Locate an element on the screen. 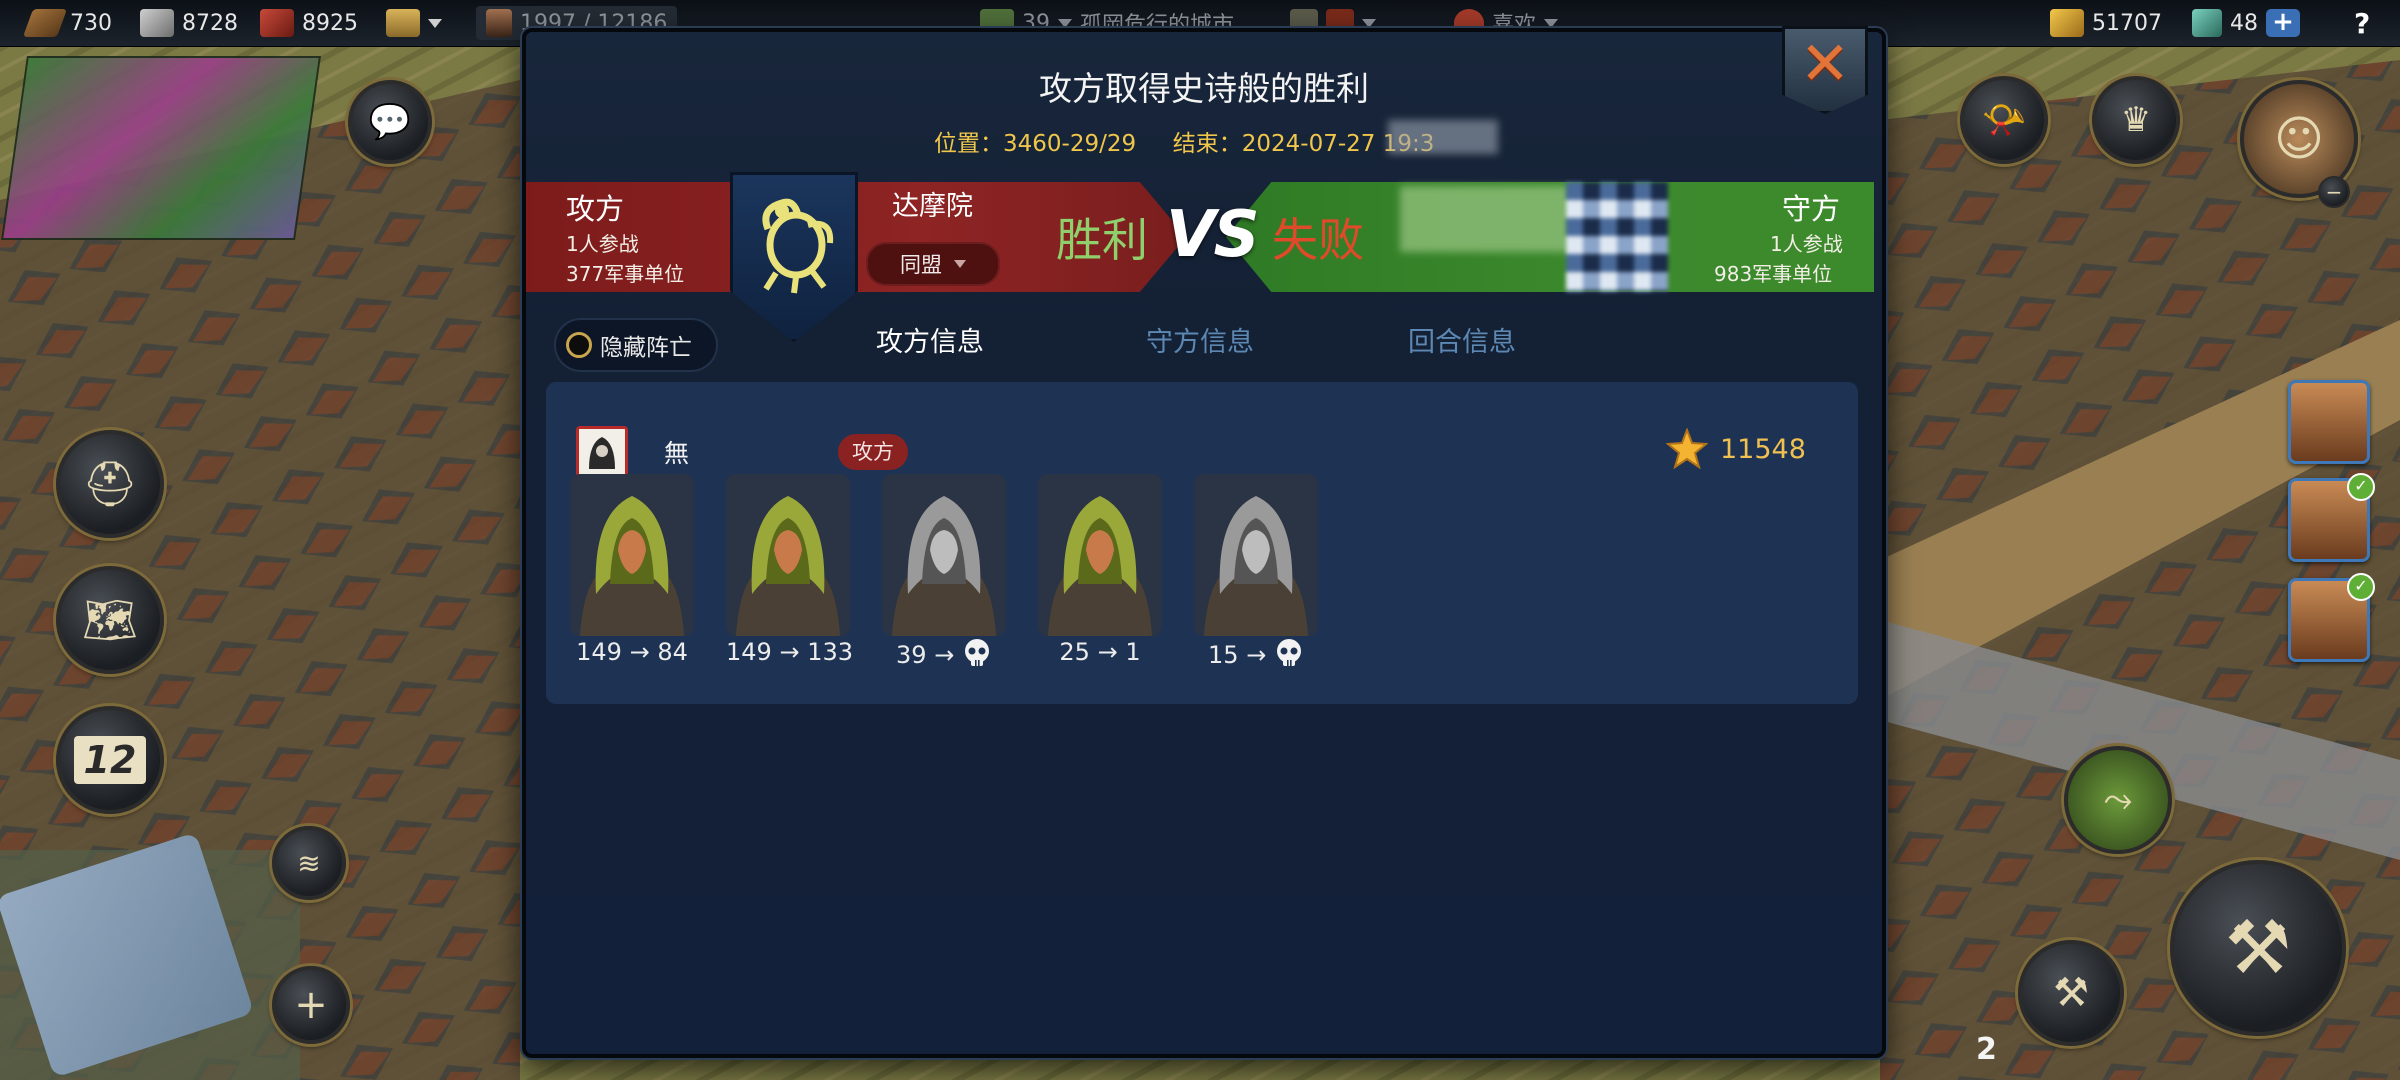 This screenshot has height=1080, width=2400. unit-count-label: 39 → is located at coordinates (944, 656).